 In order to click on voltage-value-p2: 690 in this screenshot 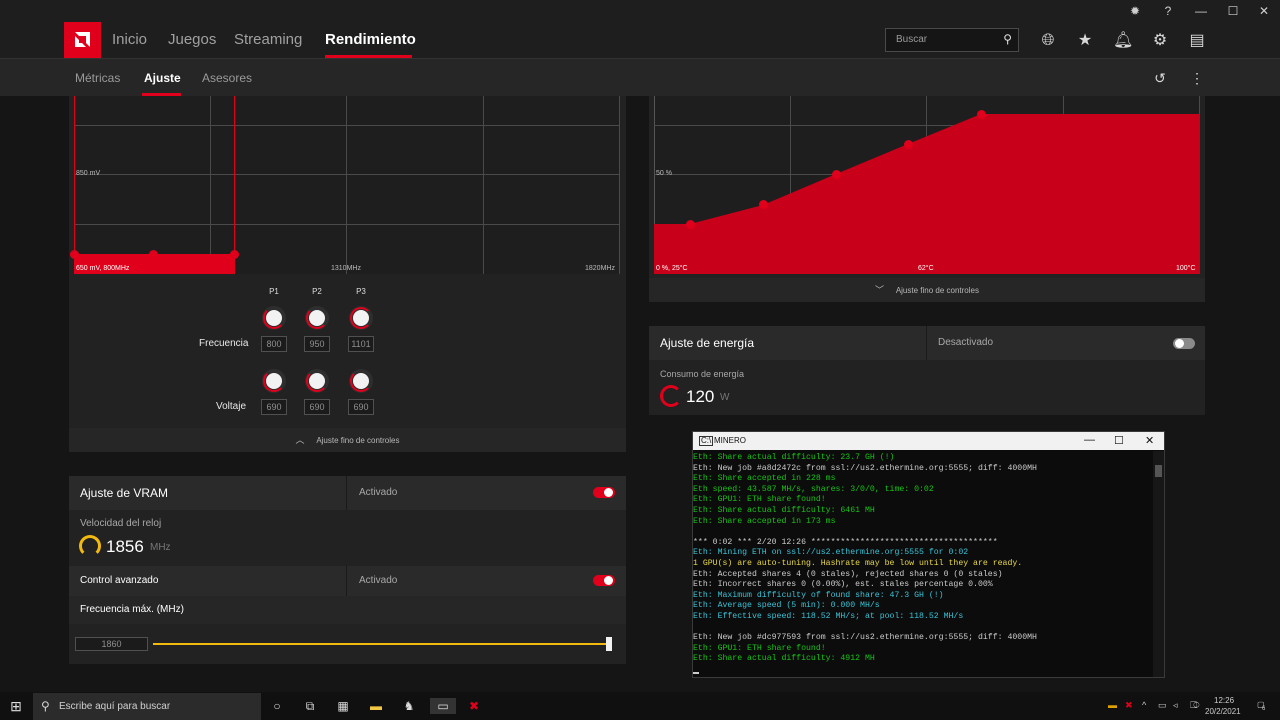, I will do `click(317, 407)`.